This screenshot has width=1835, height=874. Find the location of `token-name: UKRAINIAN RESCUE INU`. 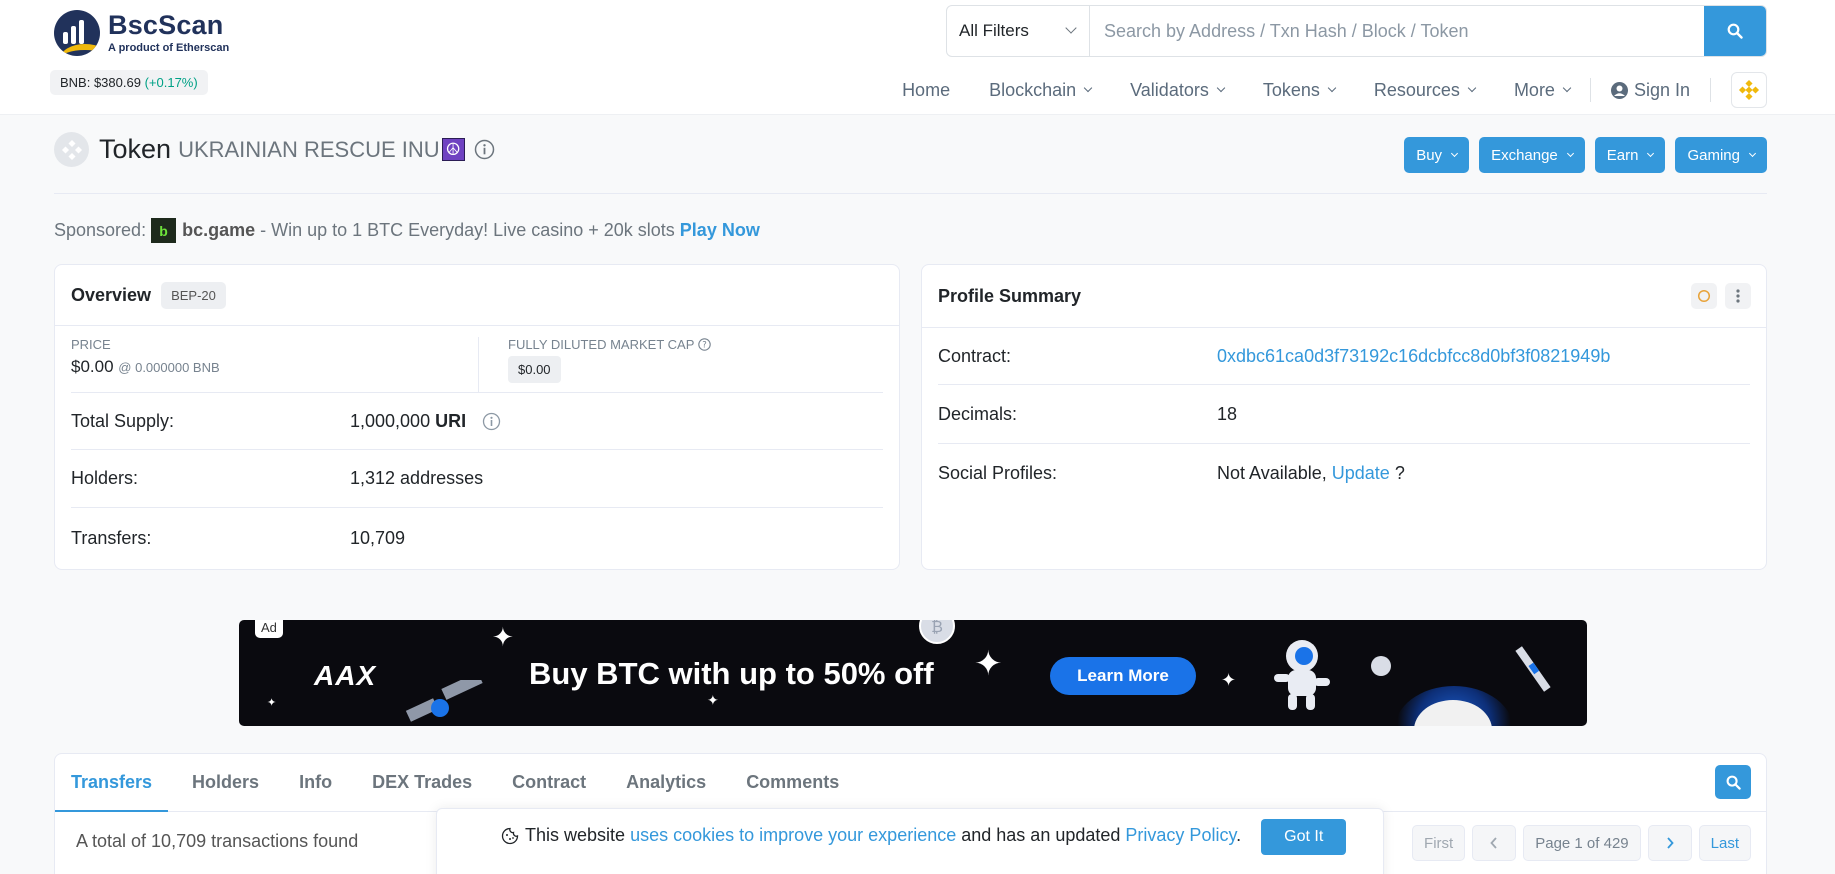

token-name: UKRAINIAN RESCUE INU is located at coordinates (309, 149).